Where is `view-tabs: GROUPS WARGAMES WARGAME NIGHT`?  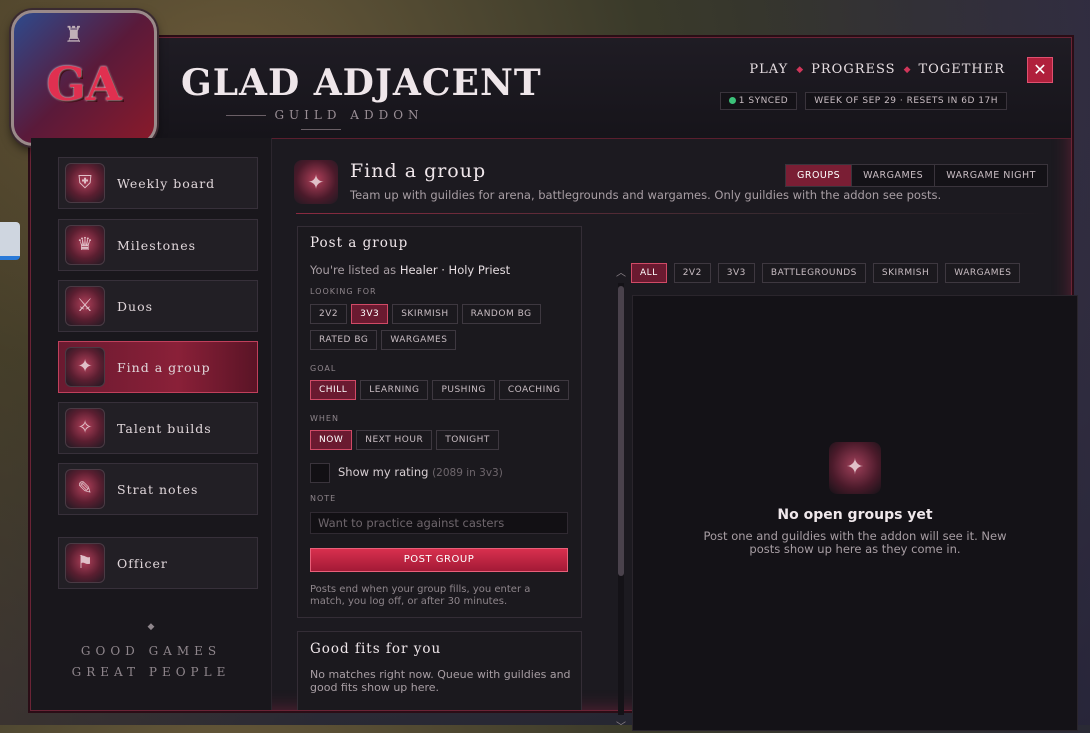
view-tabs: GROUPS WARGAMES WARGAME NIGHT is located at coordinates (916, 175).